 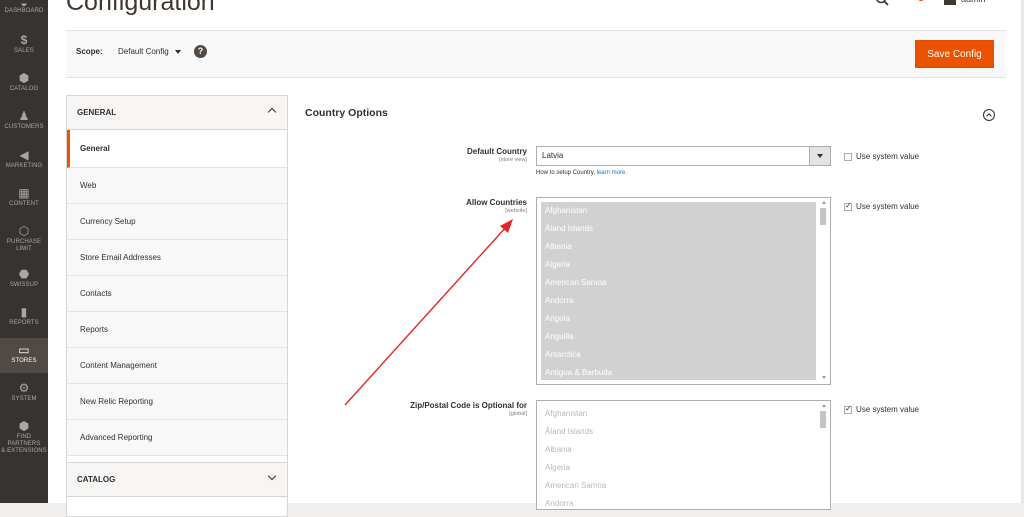 What do you see at coordinates (428, 312) in the screenshot?
I see `annotation-arrow` at bounding box center [428, 312].